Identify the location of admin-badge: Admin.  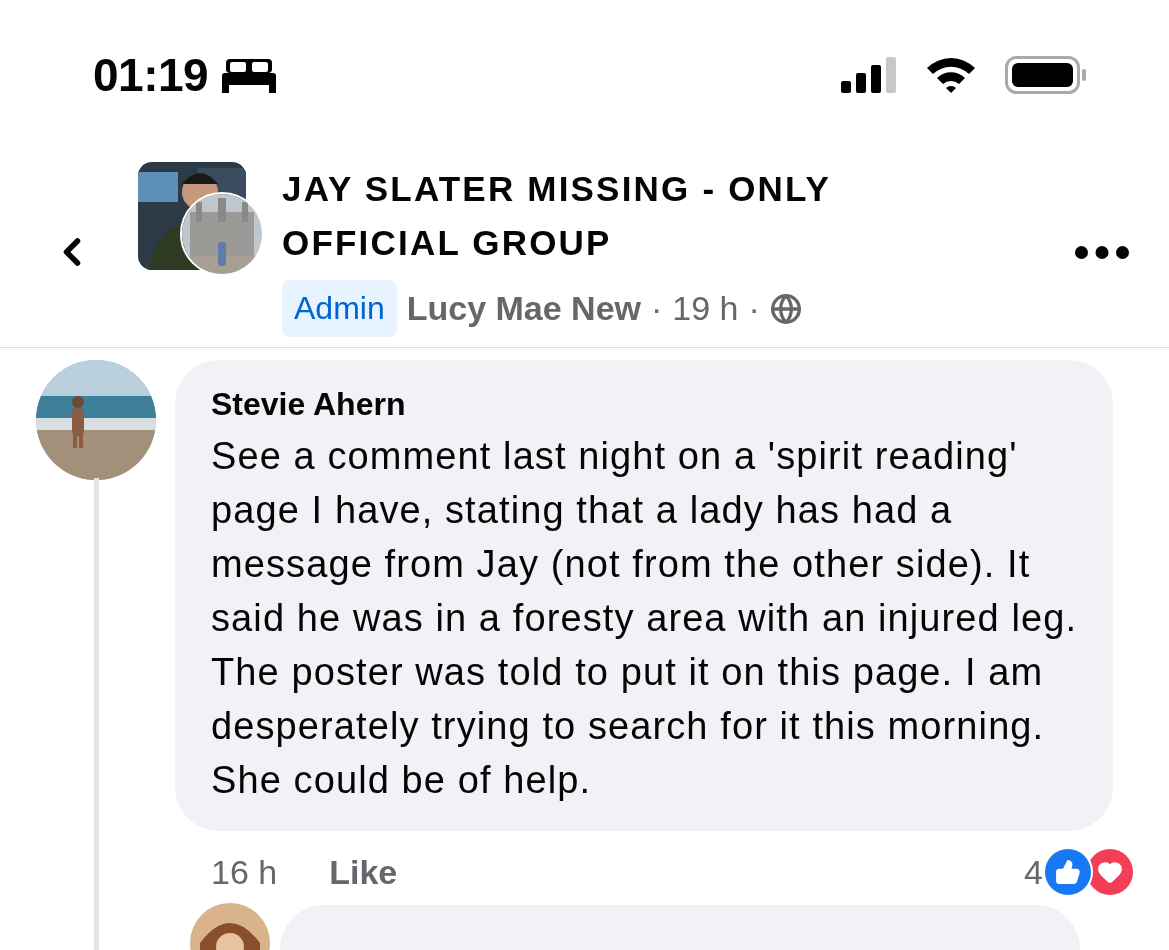
(339, 308).